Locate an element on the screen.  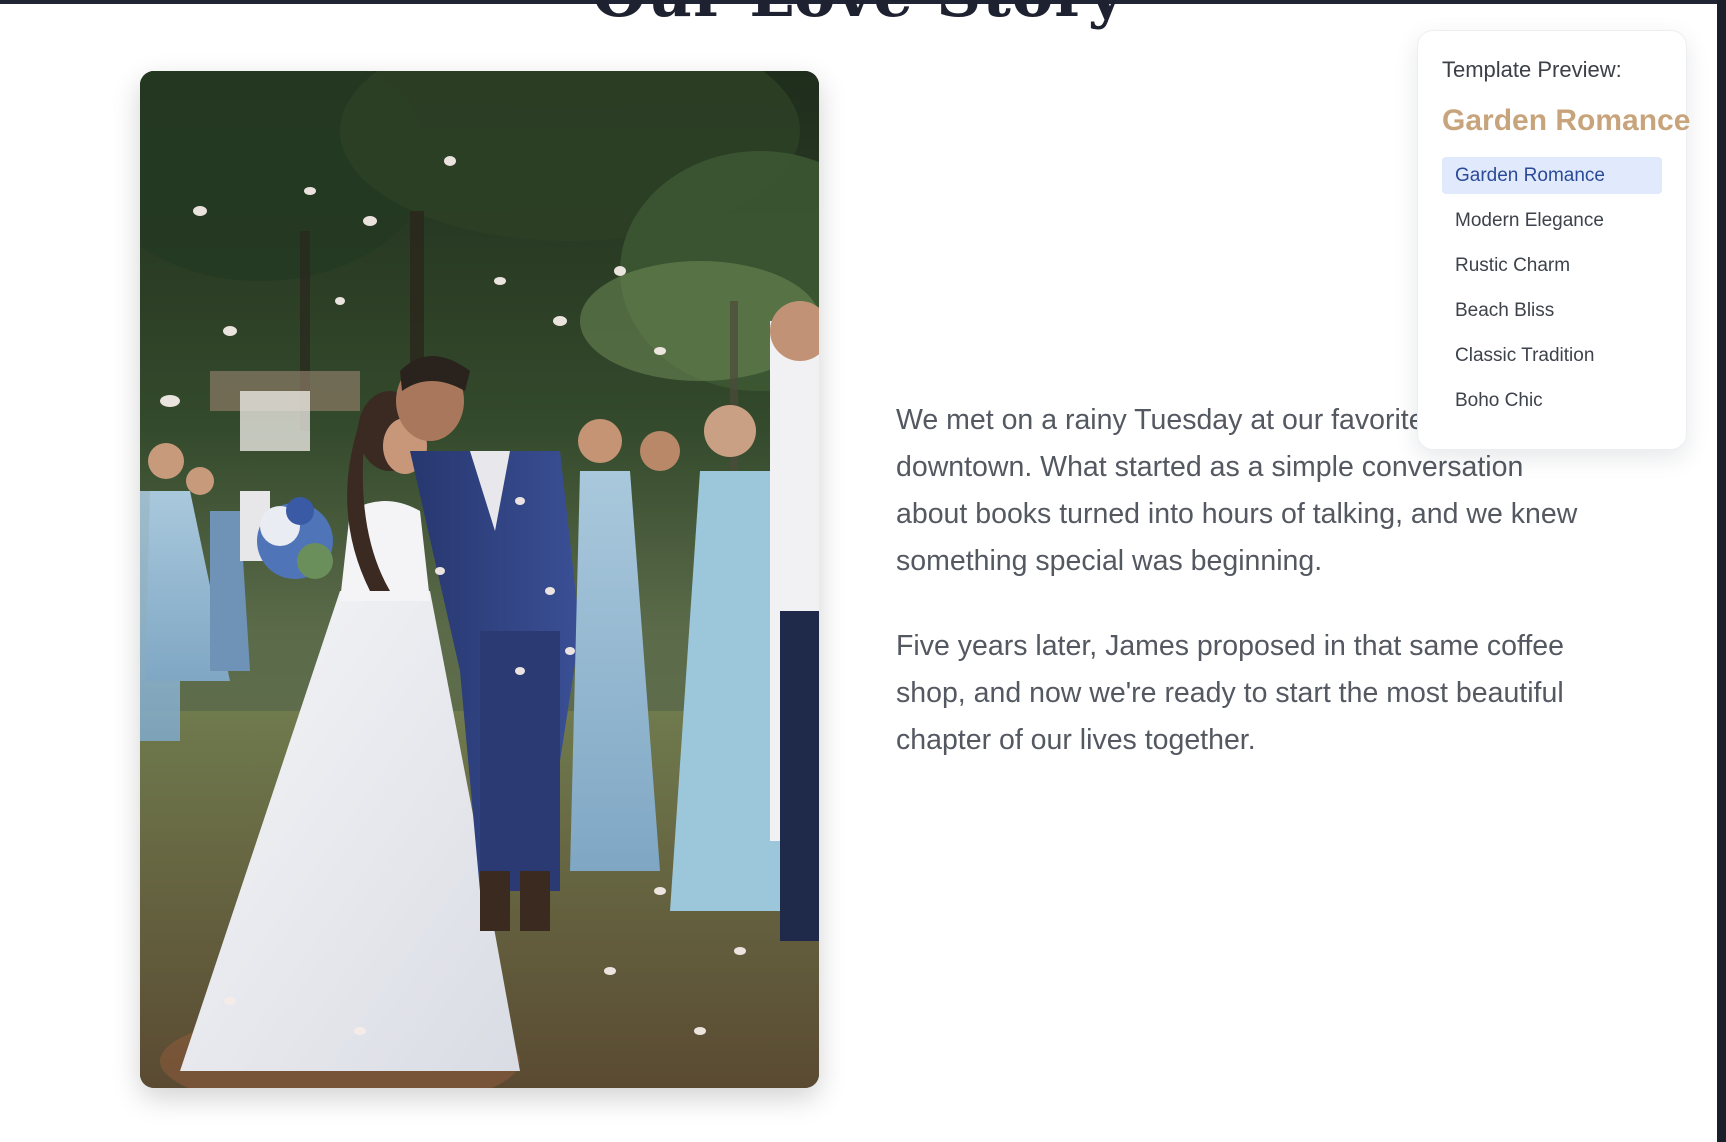
template-option-rustic-charm: Rustic Charm is located at coordinates (1552, 265).